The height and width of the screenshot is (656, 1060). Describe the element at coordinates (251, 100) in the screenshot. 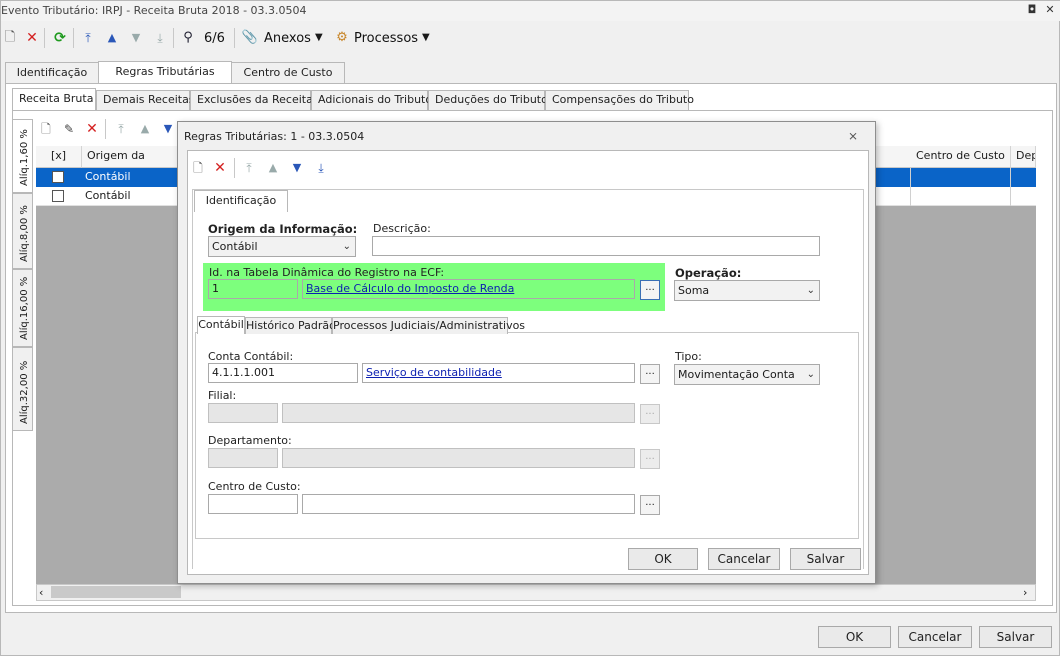

I see `tab-exclusoes-receita: Exclusões da Receita` at that location.